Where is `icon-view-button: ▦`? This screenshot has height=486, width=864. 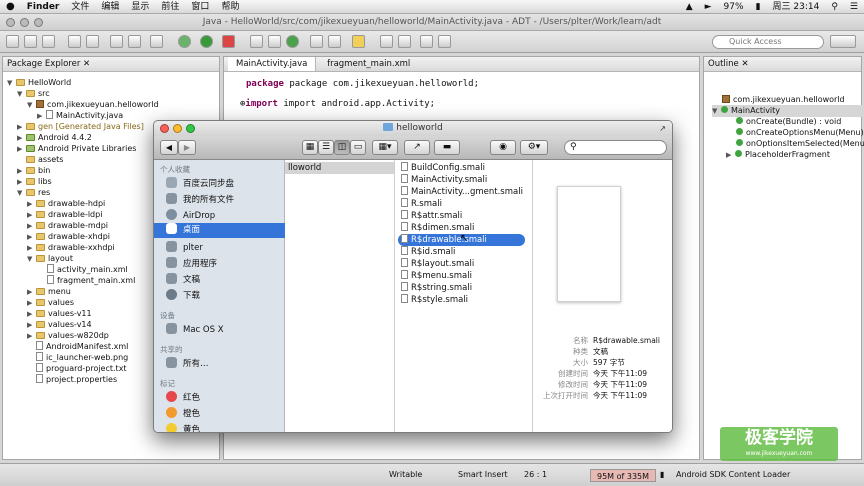 icon-view-button: ▦ is located at coordinates (310, 147).